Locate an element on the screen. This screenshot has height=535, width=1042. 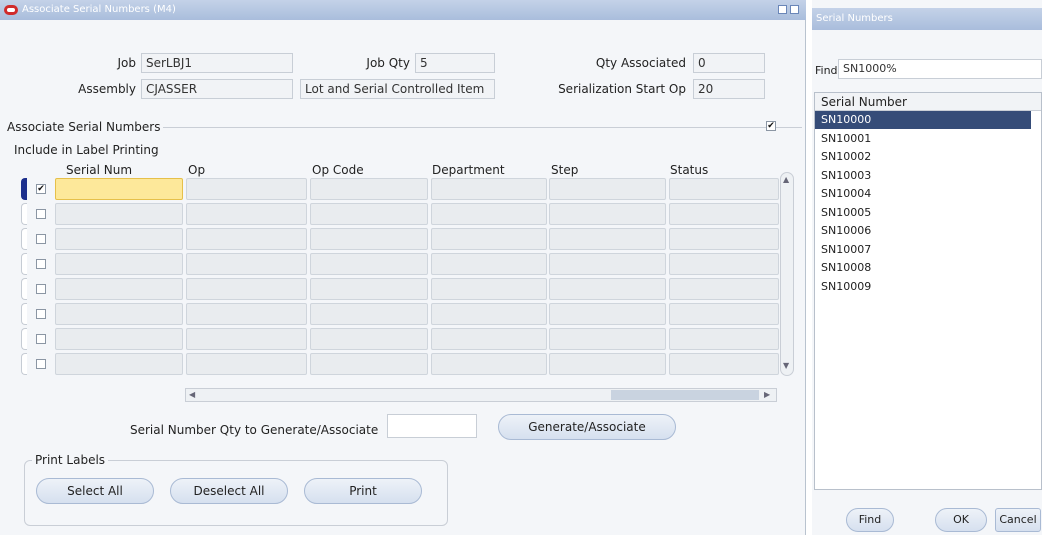
scroll-thumb is located at coordinates (685, 395).